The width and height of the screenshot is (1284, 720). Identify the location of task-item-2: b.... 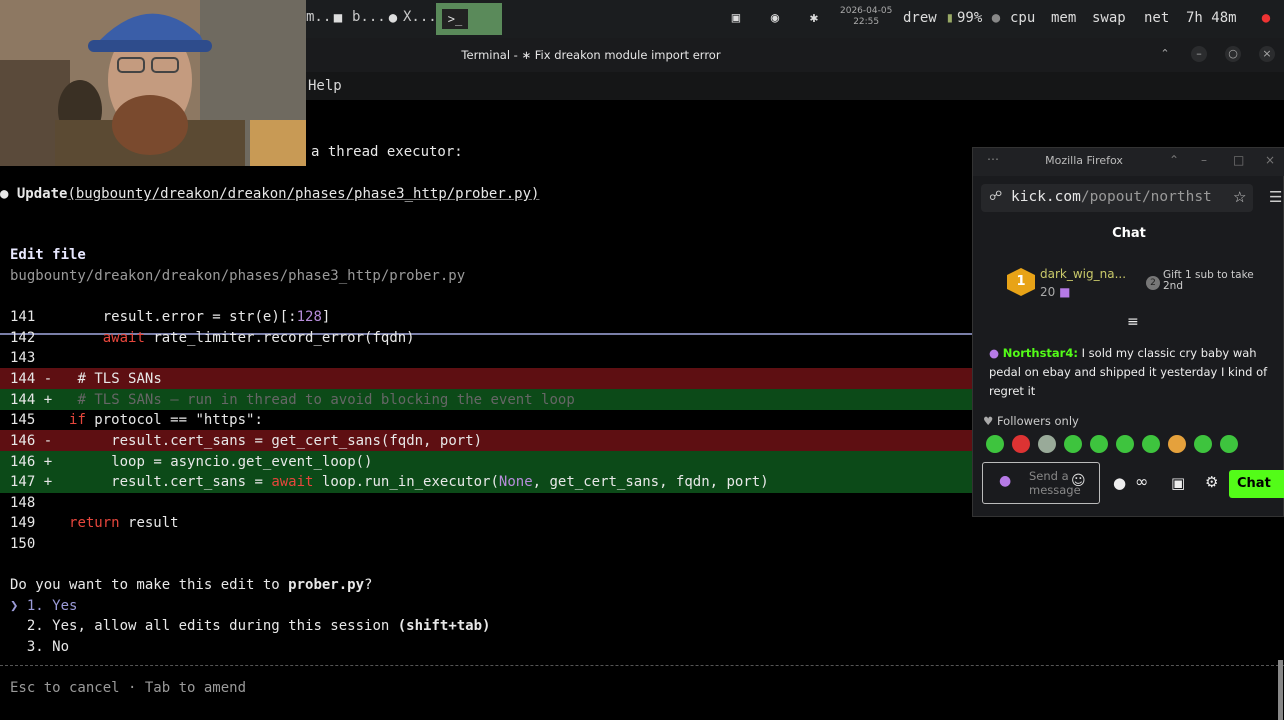
(369, 17).